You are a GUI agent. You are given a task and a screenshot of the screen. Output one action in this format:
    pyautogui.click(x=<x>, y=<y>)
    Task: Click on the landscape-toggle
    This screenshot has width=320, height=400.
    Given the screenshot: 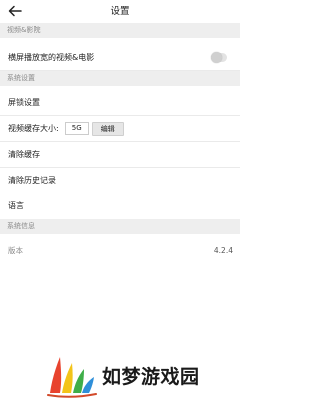 What is the action you would take?
    pyautogui.click(x=219, y=57)
    